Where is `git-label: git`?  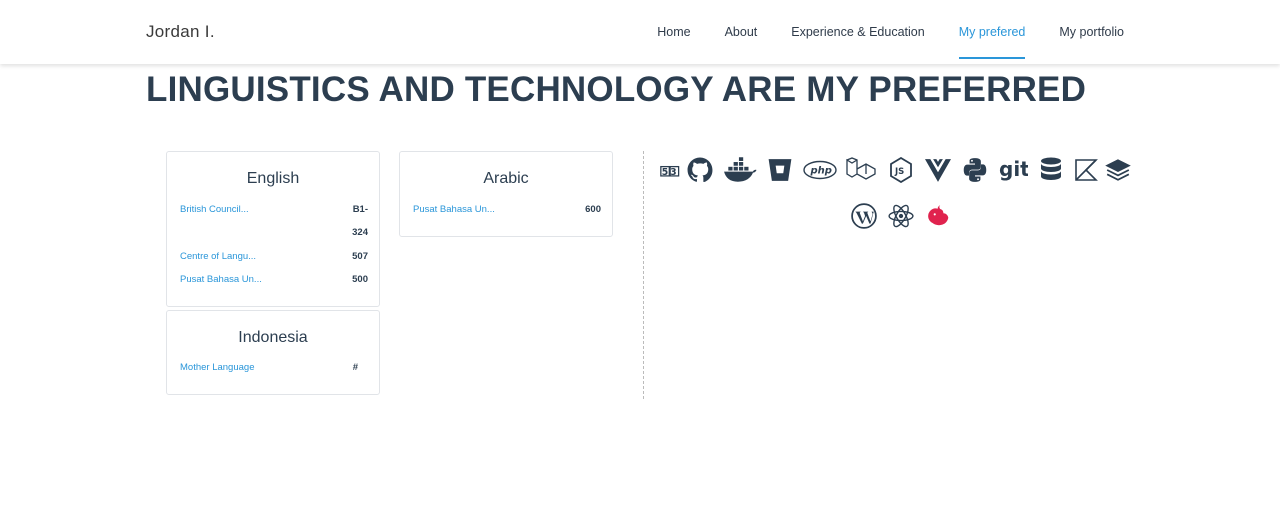
git-label: git is located at coordinates (1013, 169).